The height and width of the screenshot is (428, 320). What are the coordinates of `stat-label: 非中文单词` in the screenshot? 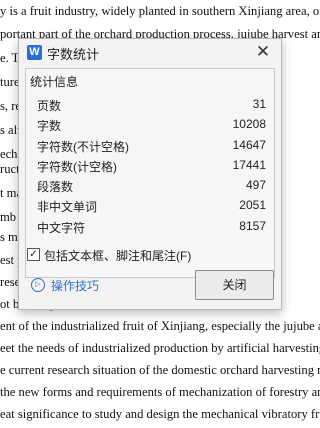 It's located at (67, 207).